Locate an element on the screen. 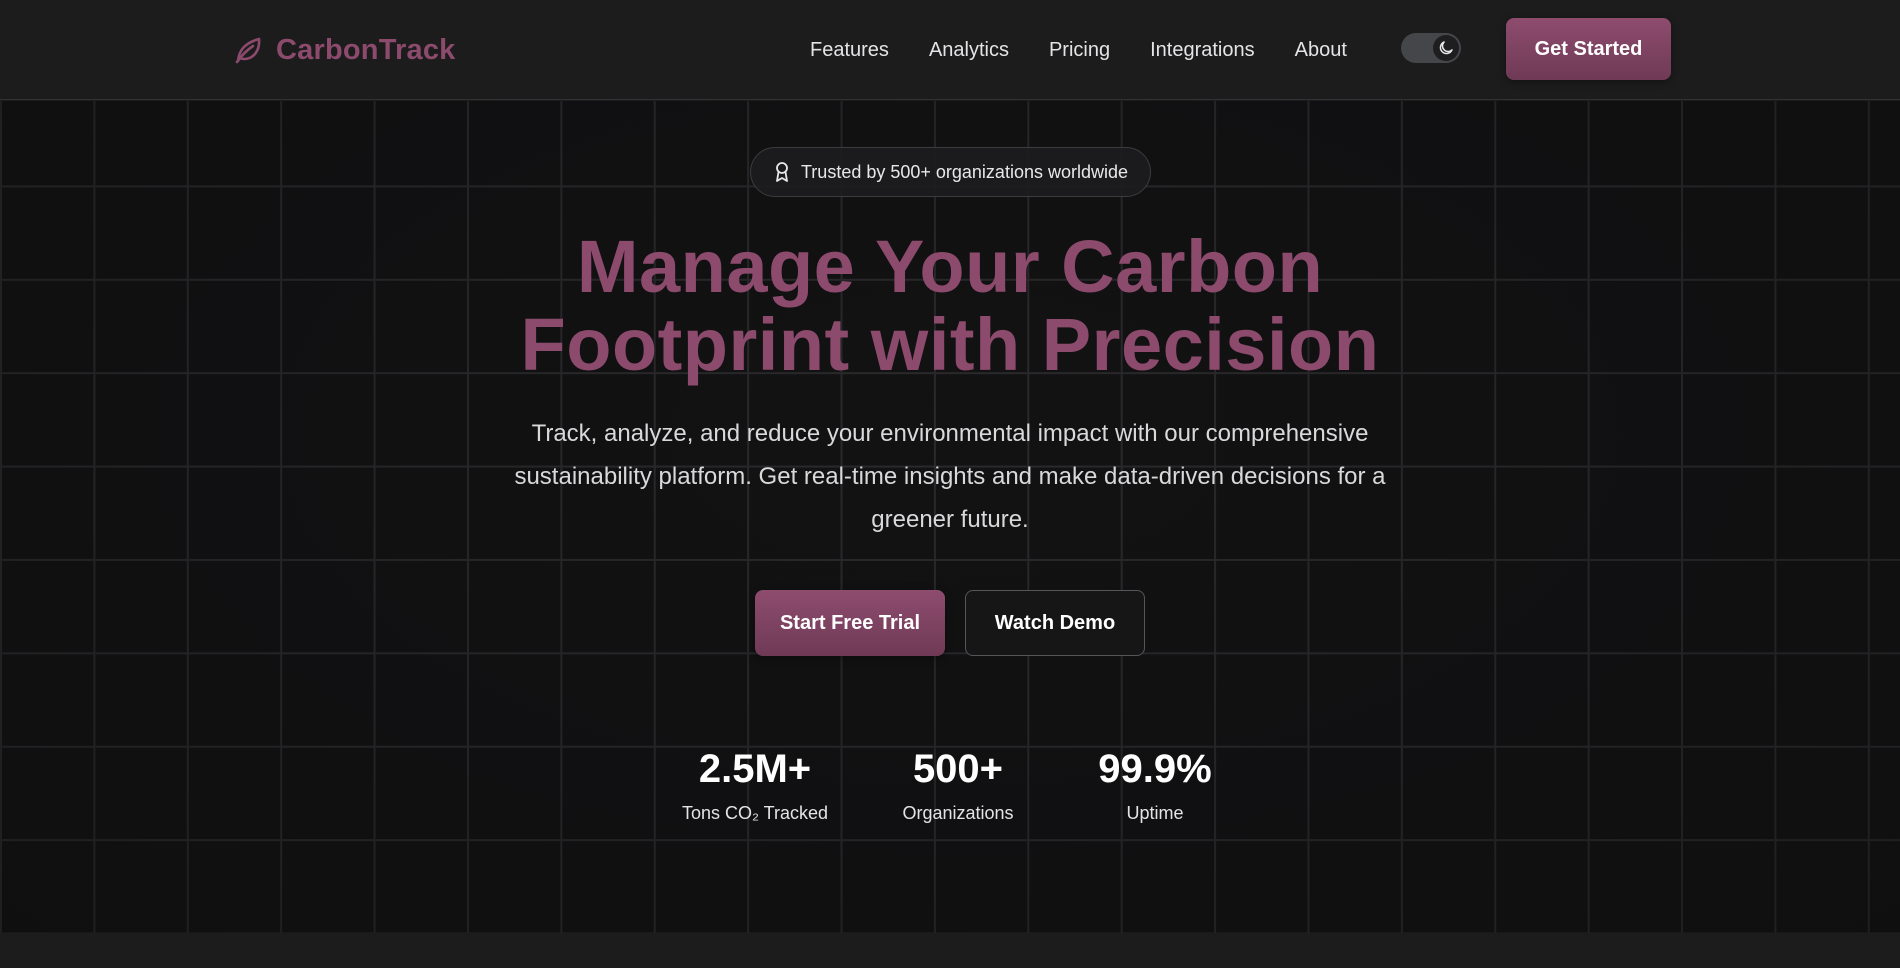 Image resolution: width=1900 pixels, height=968 pixels. stat-tons-tracked: 2.5M+ Tons CO₂ Tracked is located at coordinates (755, 784).